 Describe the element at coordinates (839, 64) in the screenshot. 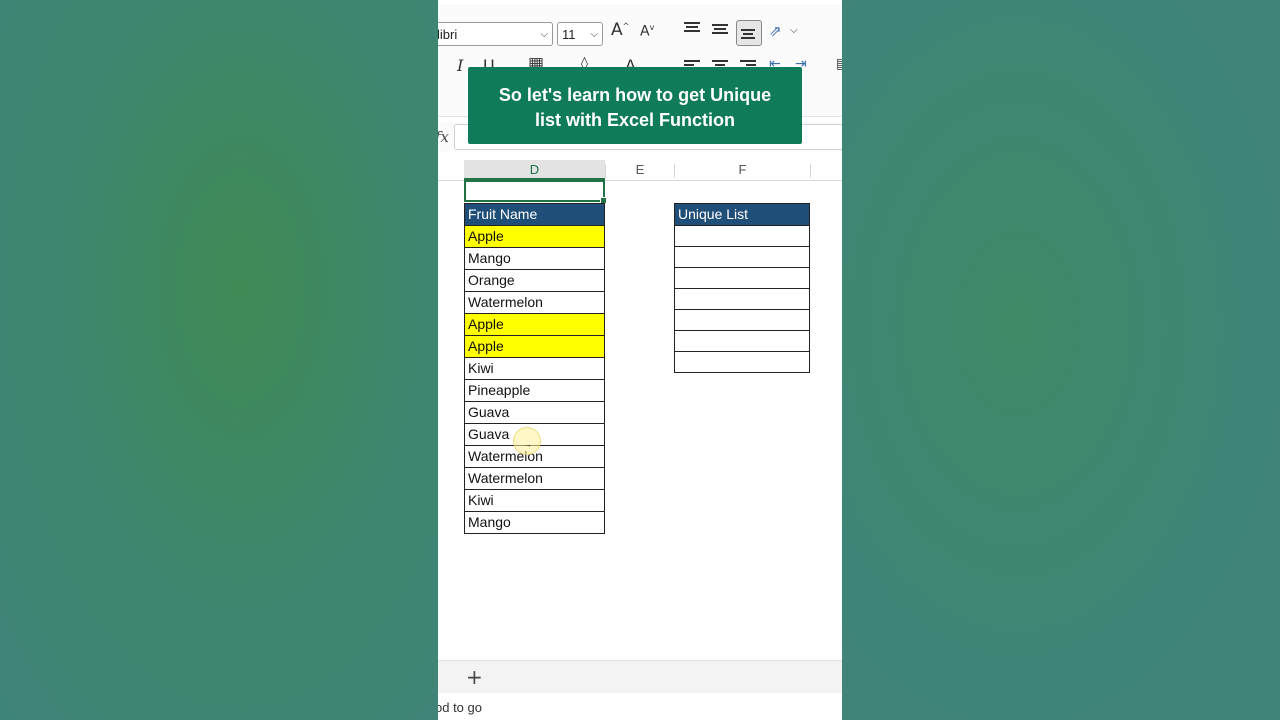

I see `merge-center-icon: ▤` at that location.